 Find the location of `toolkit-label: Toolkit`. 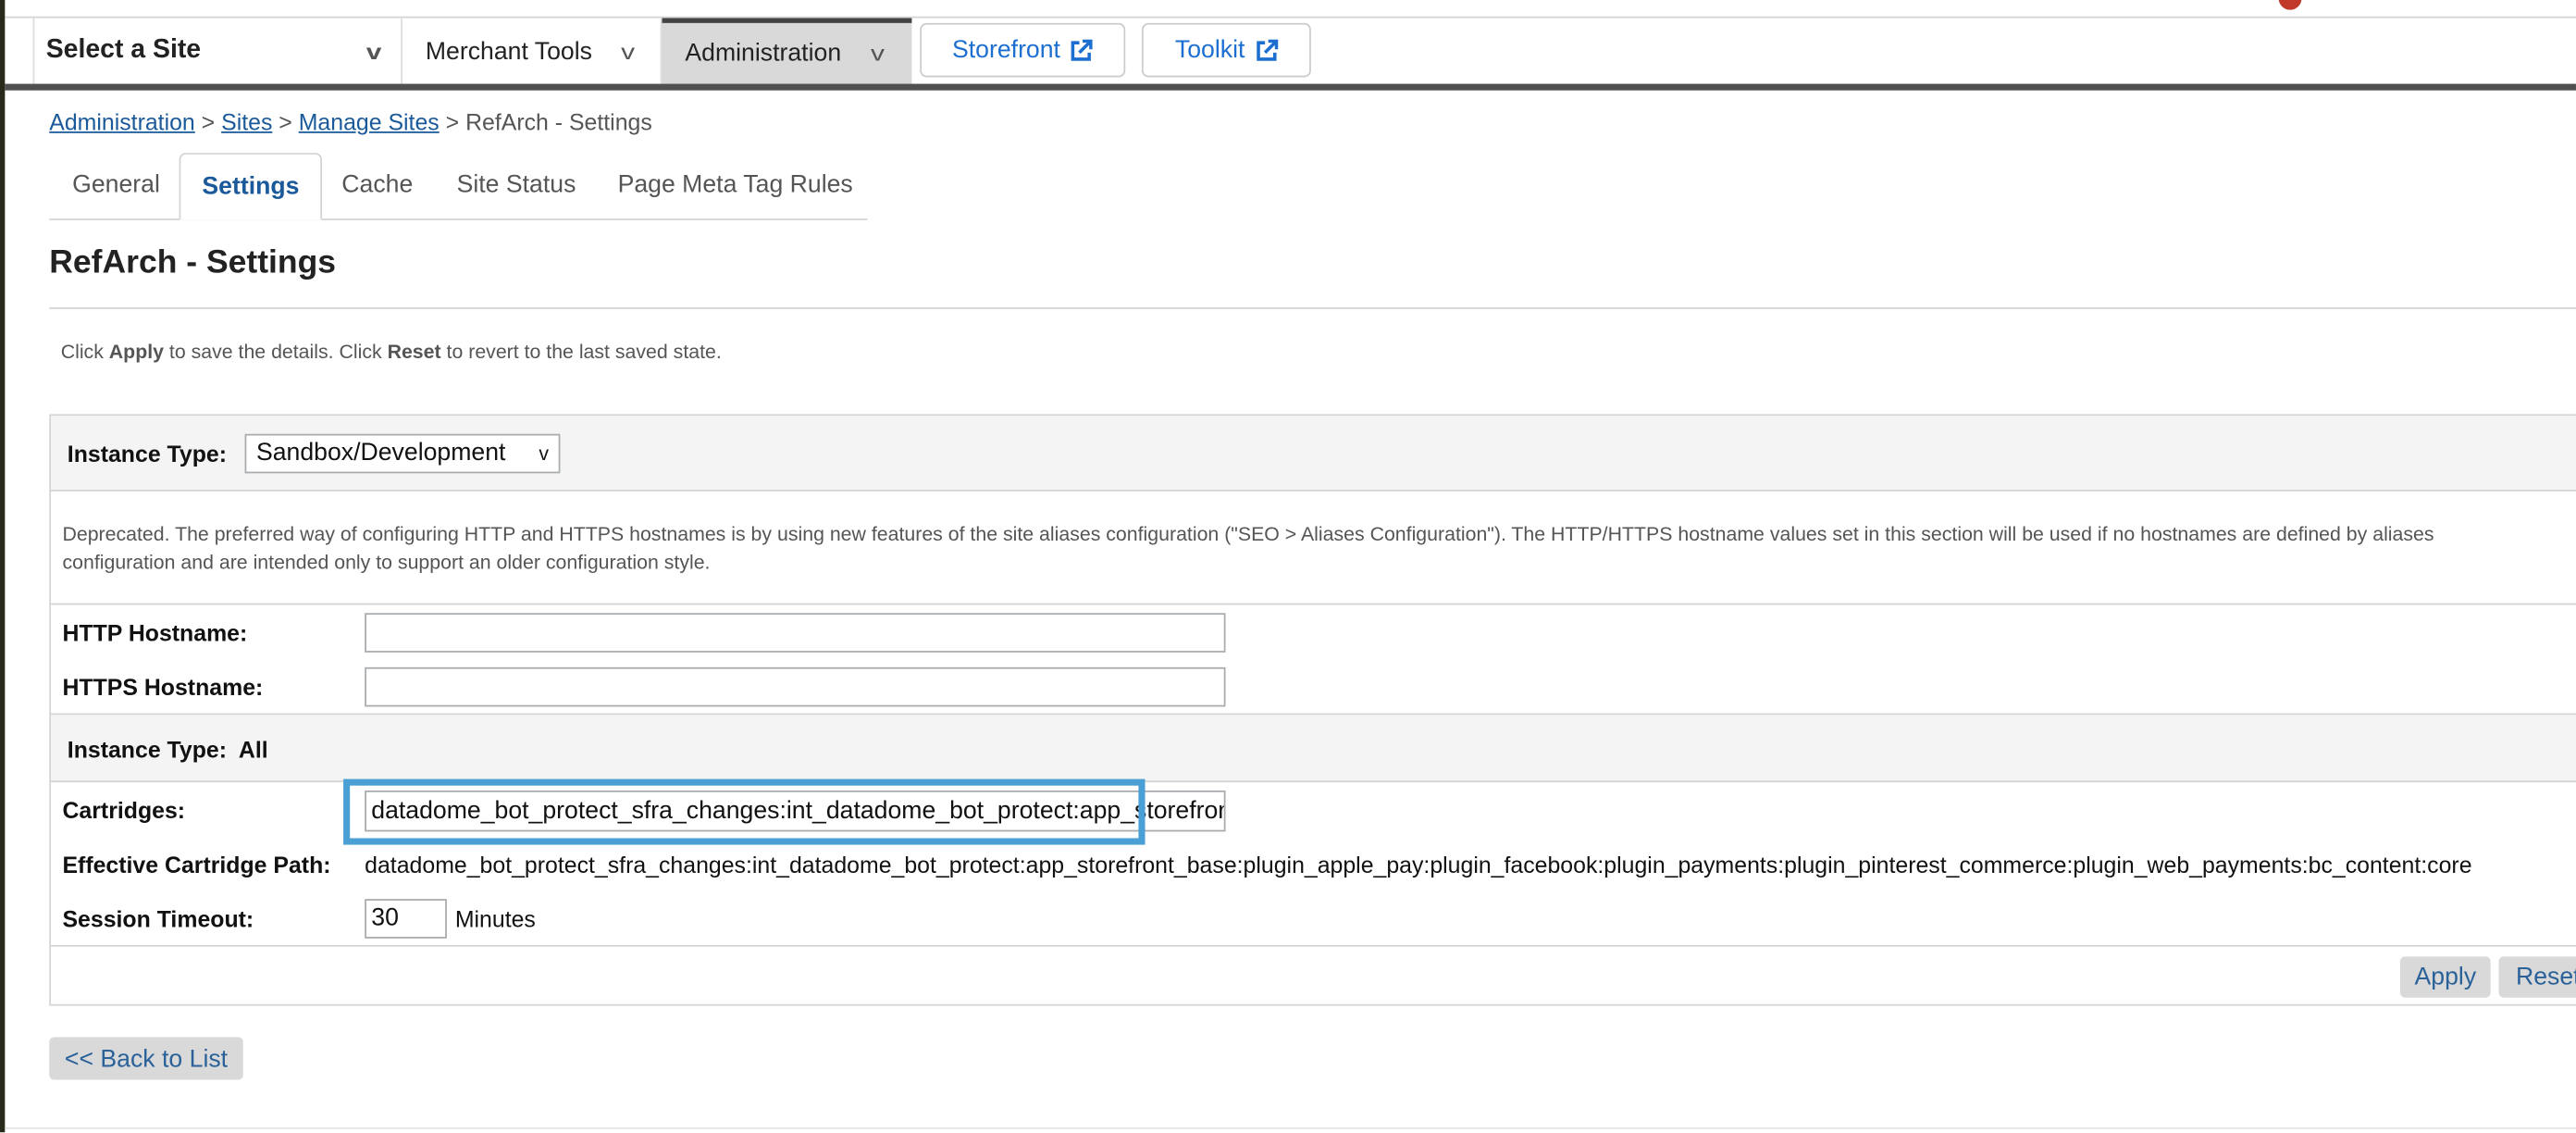

toolkit-label: Toolkit is located at coordinates (1209, 51).